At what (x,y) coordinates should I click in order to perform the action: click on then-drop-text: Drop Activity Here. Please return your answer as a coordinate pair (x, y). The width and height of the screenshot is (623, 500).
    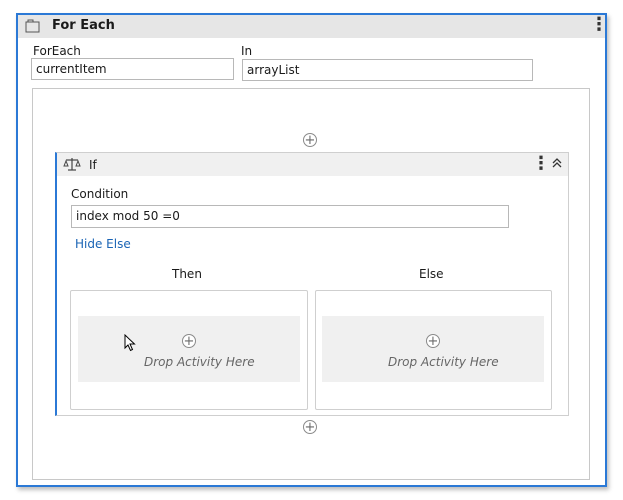
    Looking at the image, I should click on (199, 362).